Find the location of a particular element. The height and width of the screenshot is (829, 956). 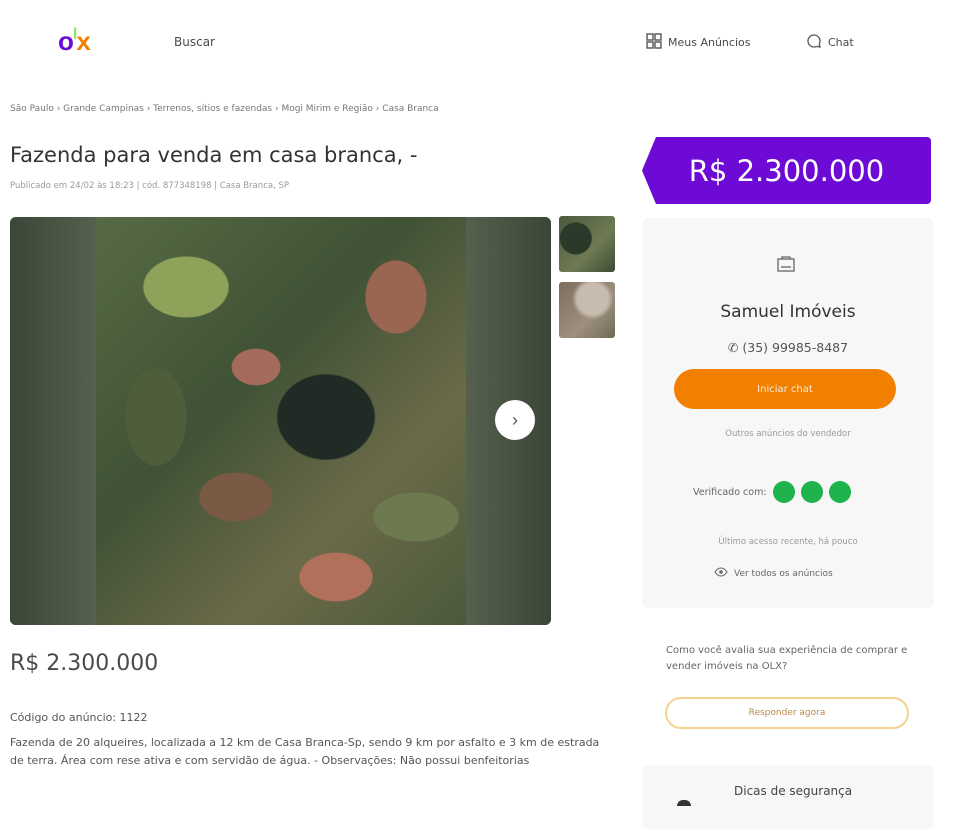

gallery-blur-left is located at coordinates (53, 421).